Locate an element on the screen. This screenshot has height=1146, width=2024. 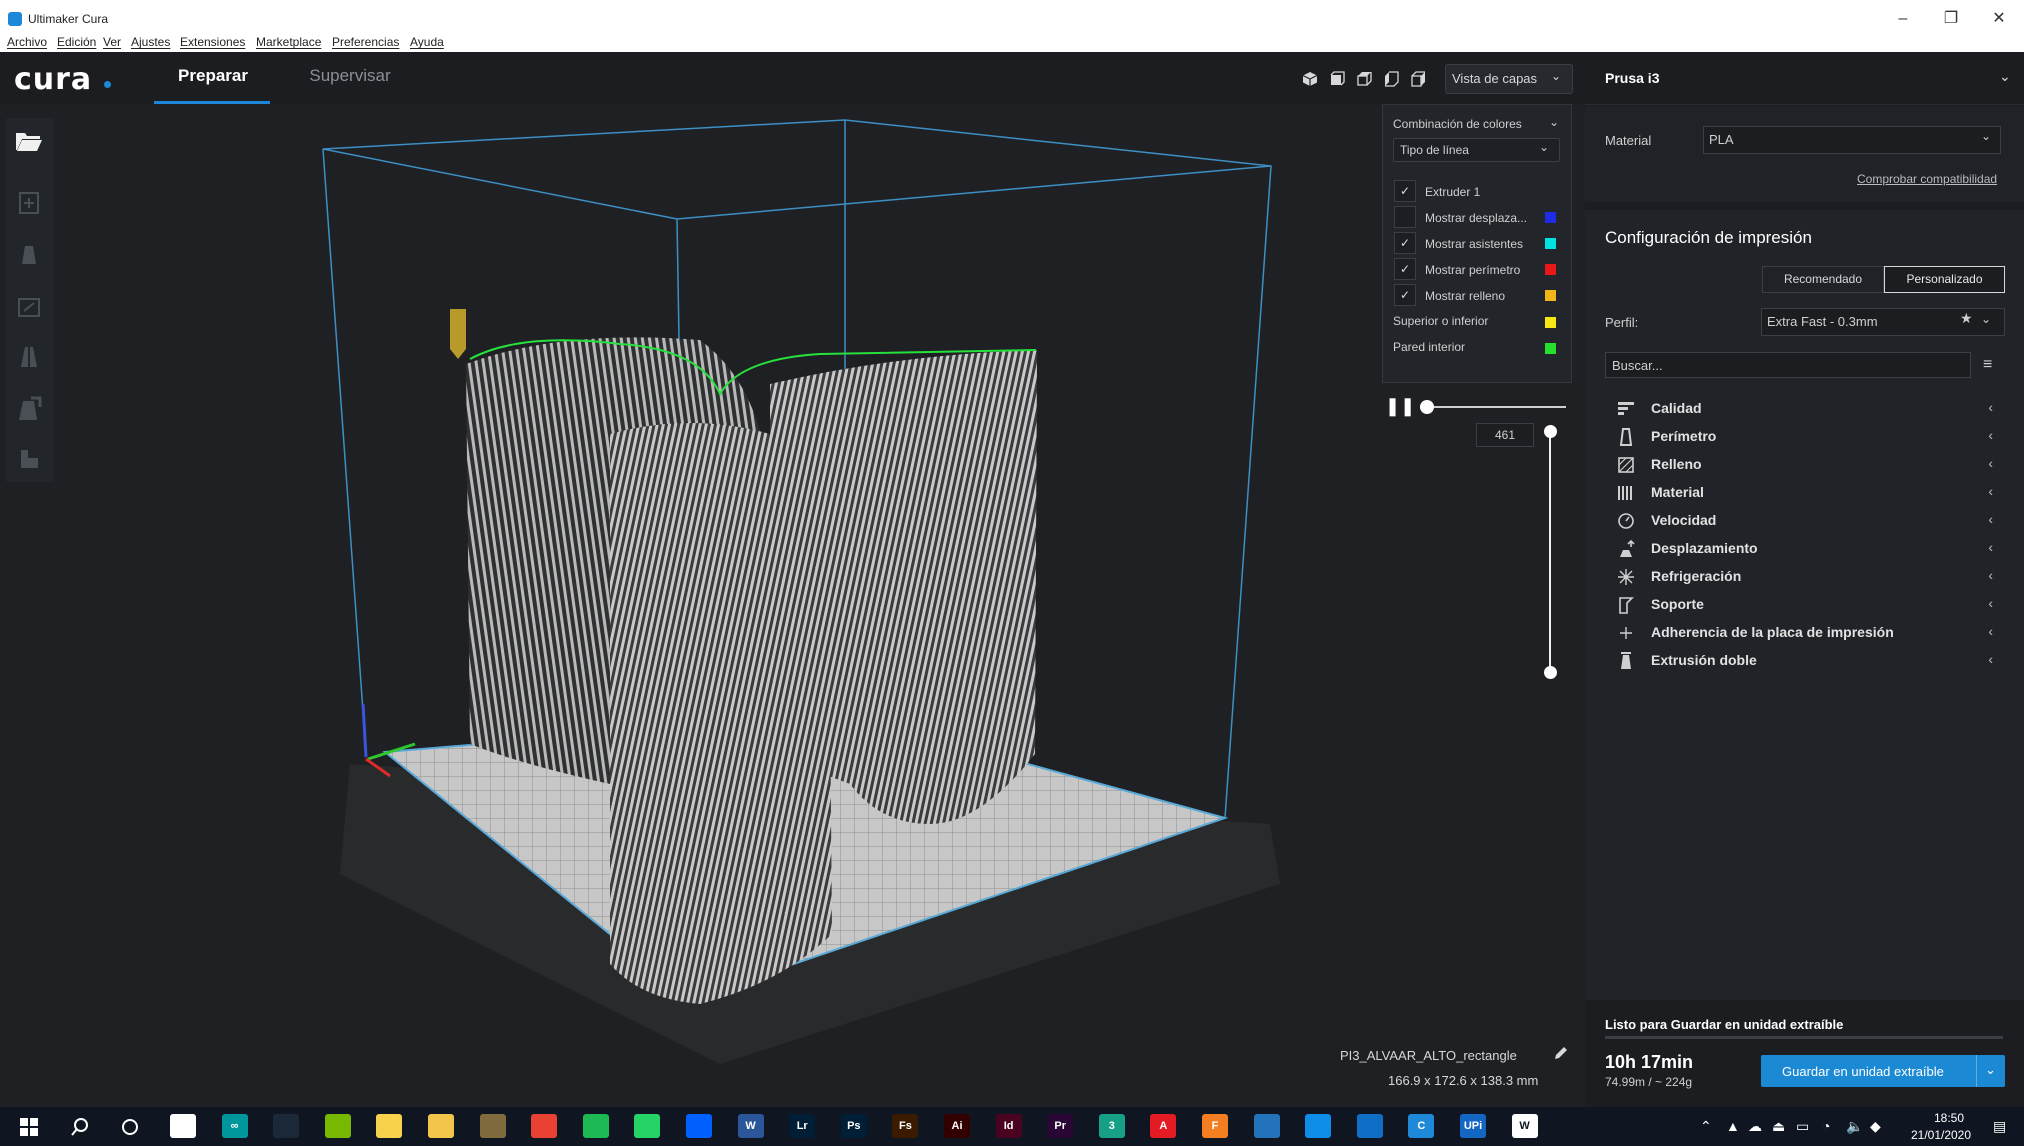
teamviewer-app-icon is located at coordinates (1318, 1126).